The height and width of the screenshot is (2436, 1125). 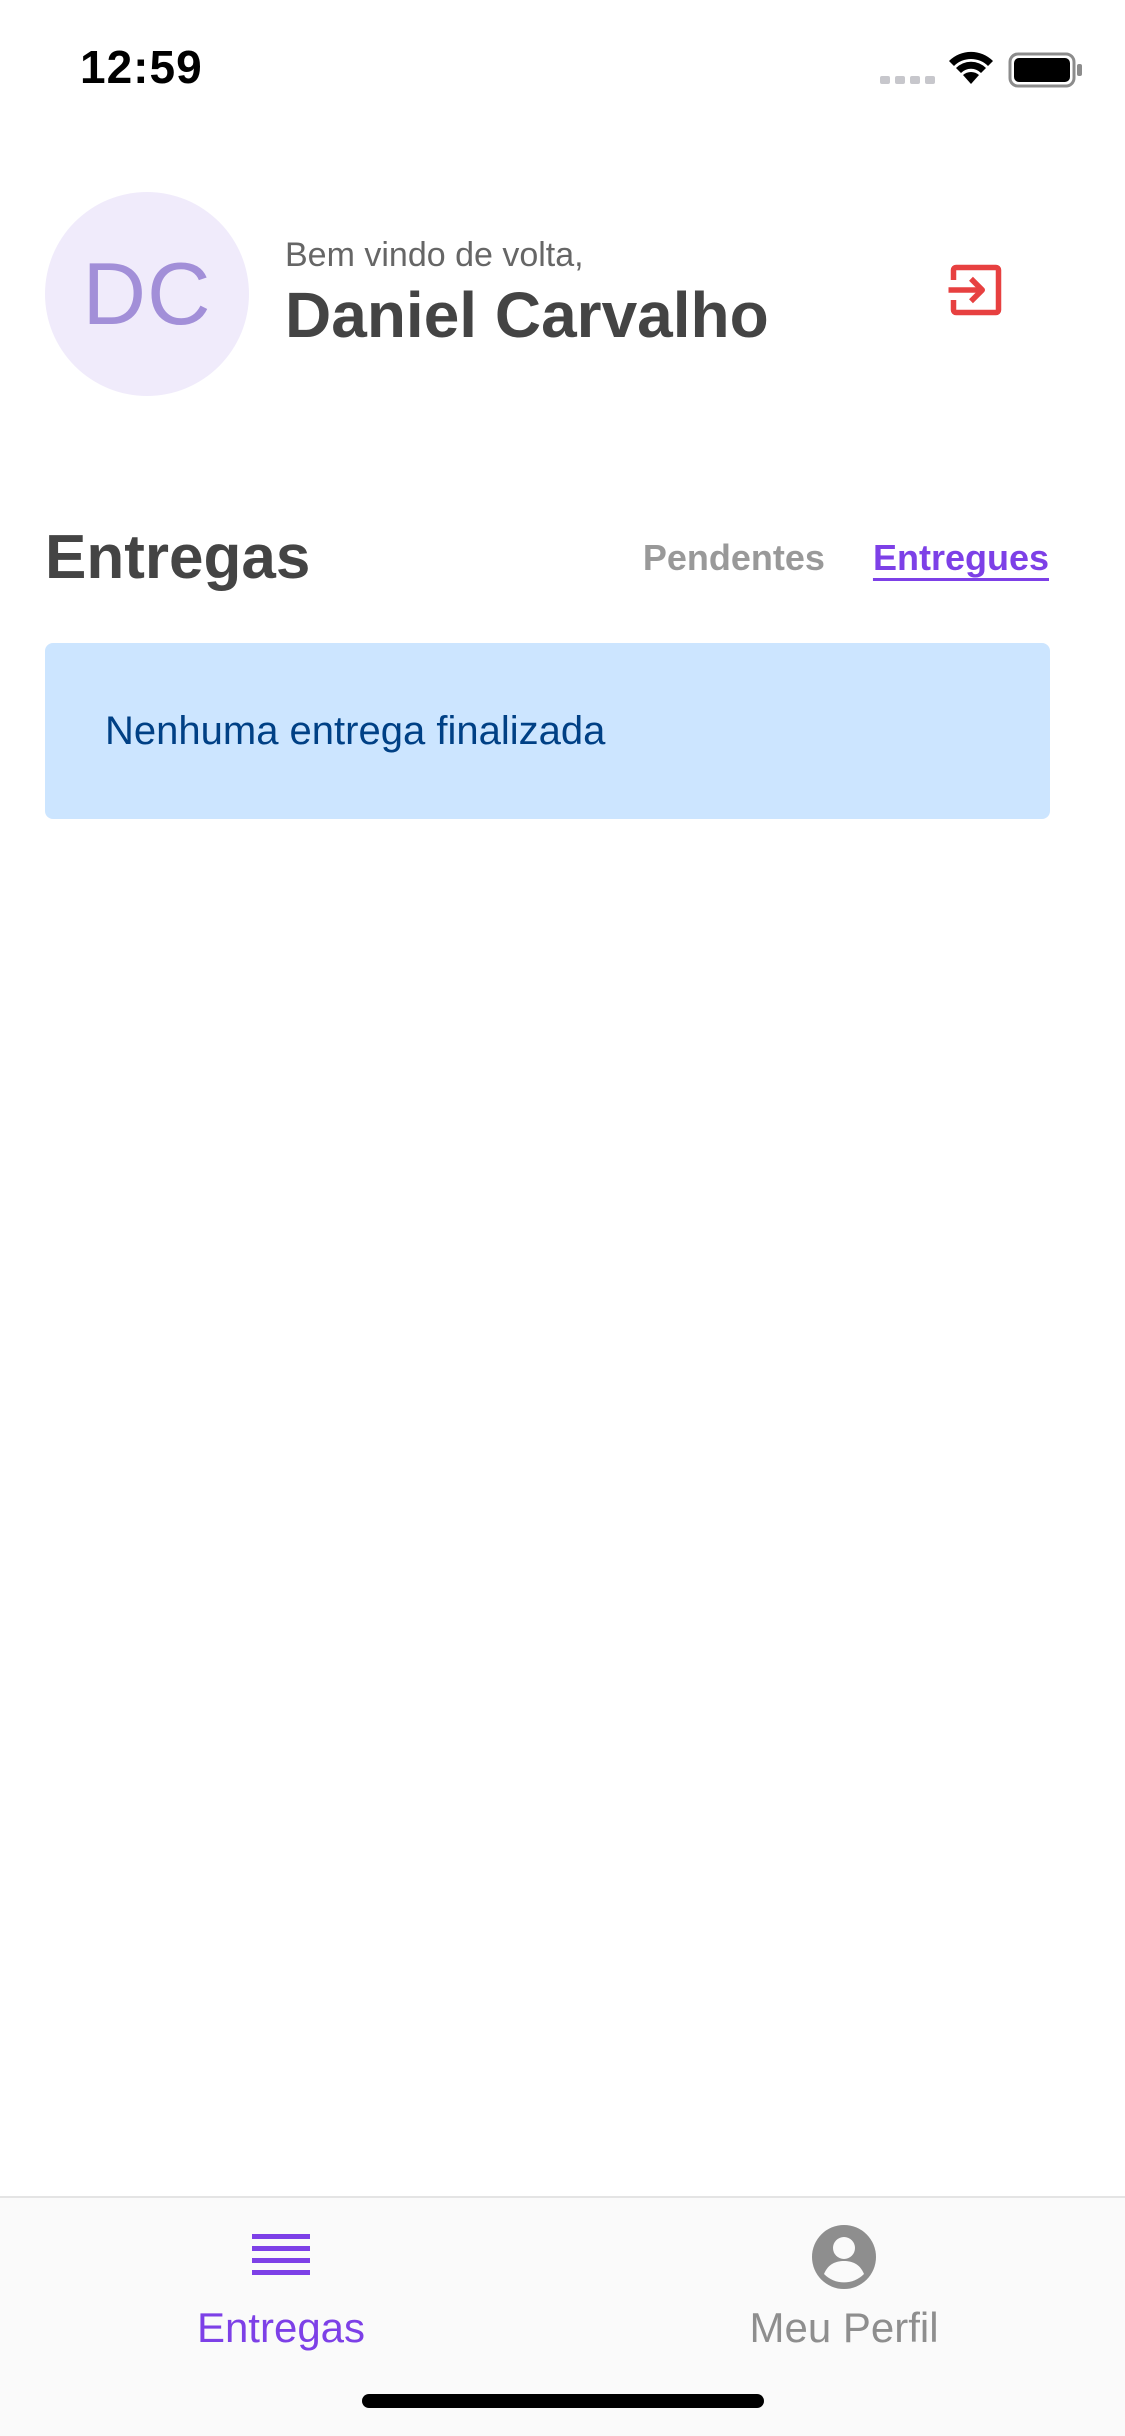 I want to click on battery-icon, so click(x=1045, y=70).